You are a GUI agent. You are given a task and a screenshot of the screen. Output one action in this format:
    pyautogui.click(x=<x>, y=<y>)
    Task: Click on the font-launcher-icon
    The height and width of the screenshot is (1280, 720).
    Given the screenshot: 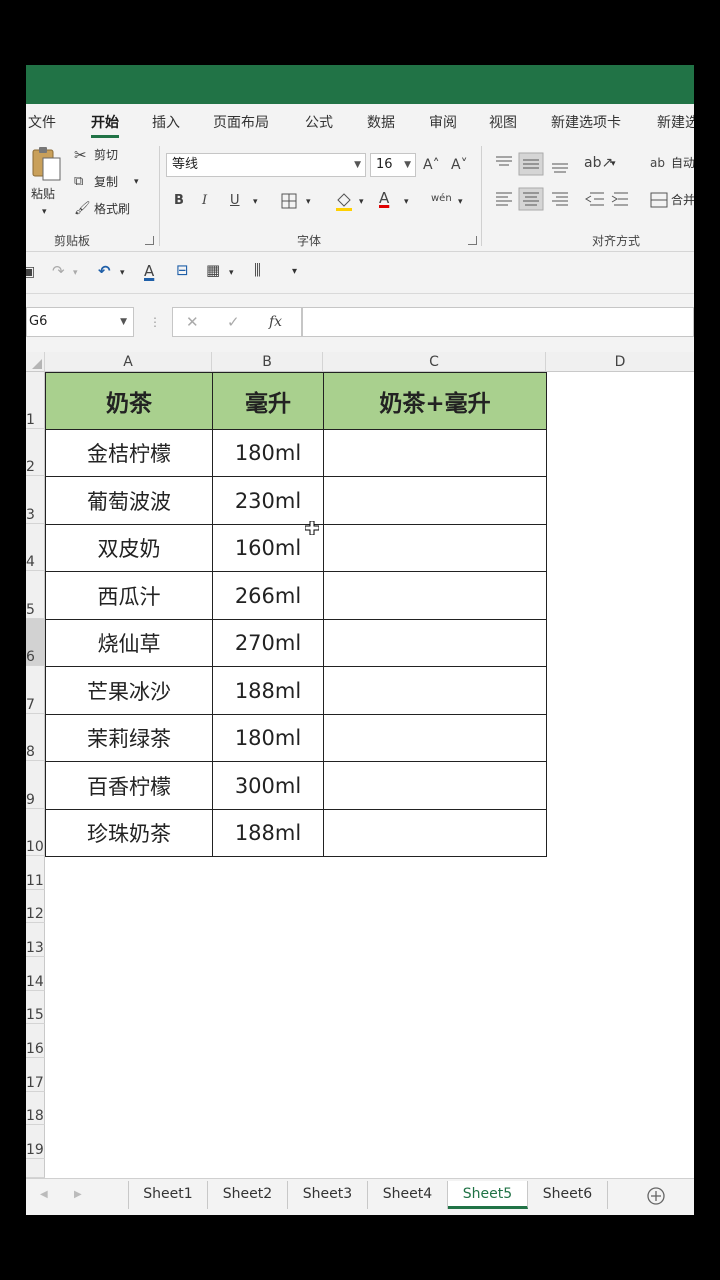 What is the action you would take?
    pyautogui.click(x=472, y=240)
    